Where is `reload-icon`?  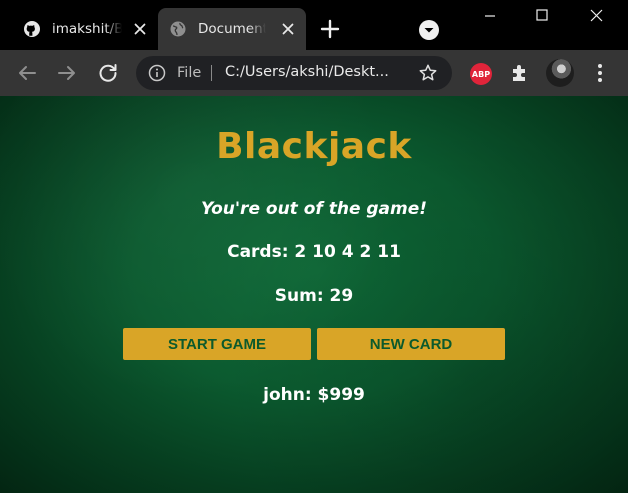 reload-icon is located at coordinates (108, 73).